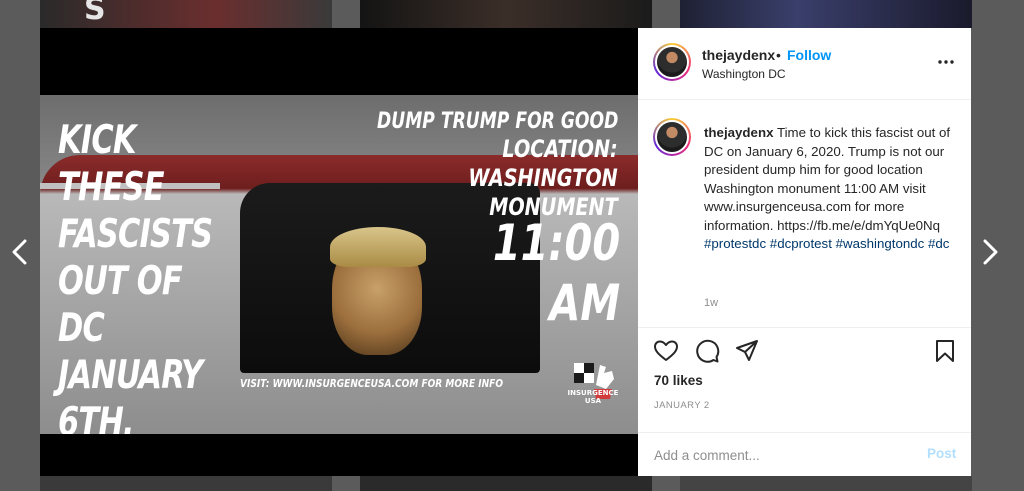 Image resolution: width=1024 pixels, height=491 pixels. What do you see at coordinates (543, 178) in the screenshot?
I see `poster-location: LOCATION: WASHINGTON MONUMENT` at bounding box center [543, 178].